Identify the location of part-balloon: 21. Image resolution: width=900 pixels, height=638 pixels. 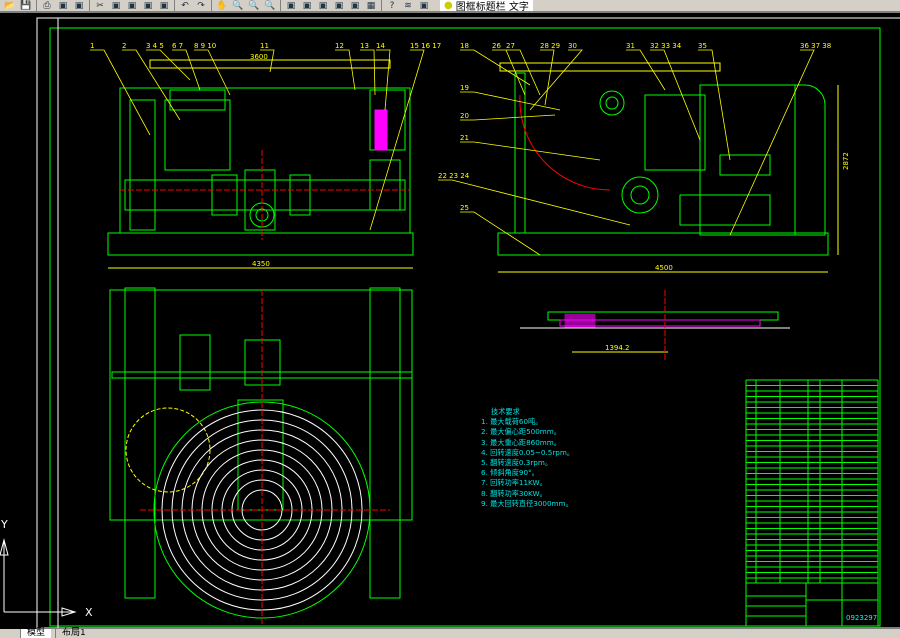
(464, 138).